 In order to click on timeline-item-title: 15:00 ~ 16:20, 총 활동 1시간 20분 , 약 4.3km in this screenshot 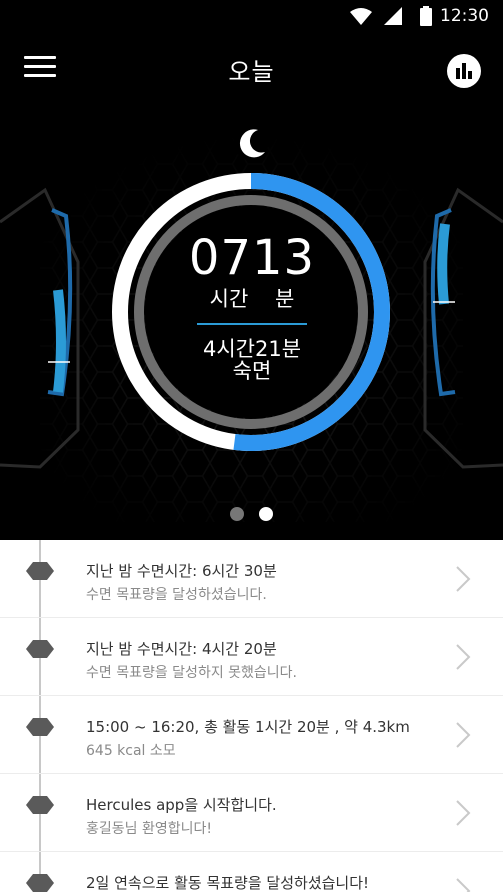, I will do `click(248, 727)`.